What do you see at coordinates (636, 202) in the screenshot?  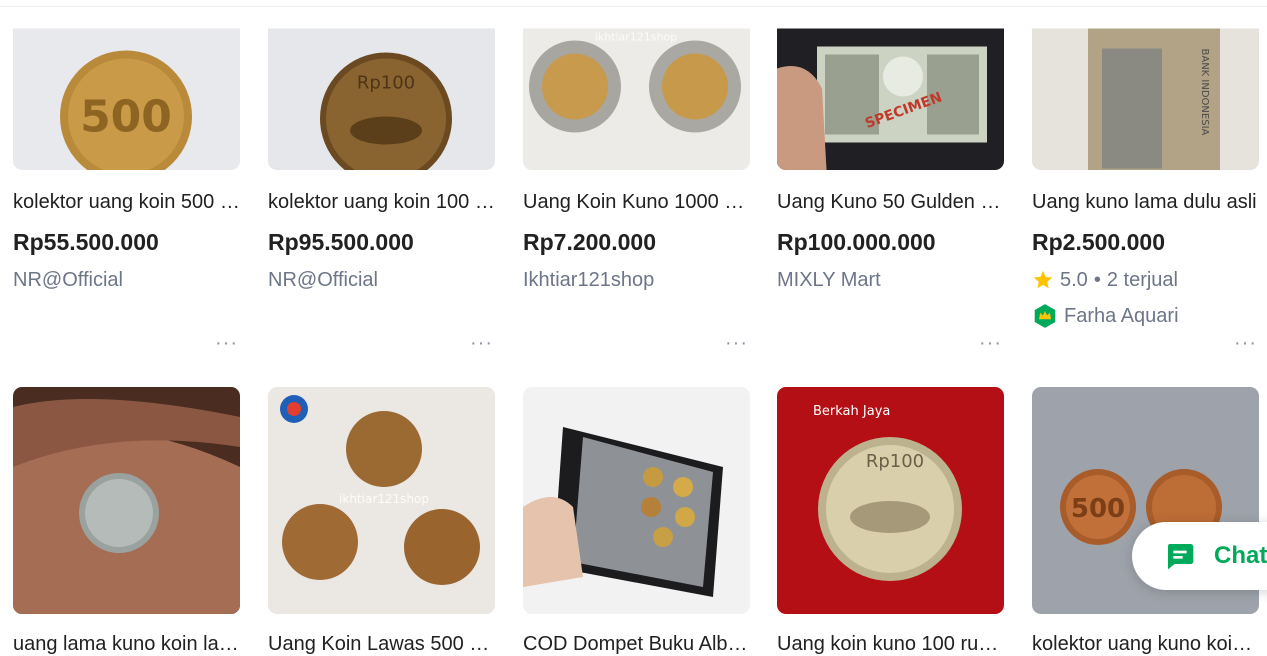 I see `product-title: Uang Koin Kuno 1000 rupiah` at bounding box center [636, 202].